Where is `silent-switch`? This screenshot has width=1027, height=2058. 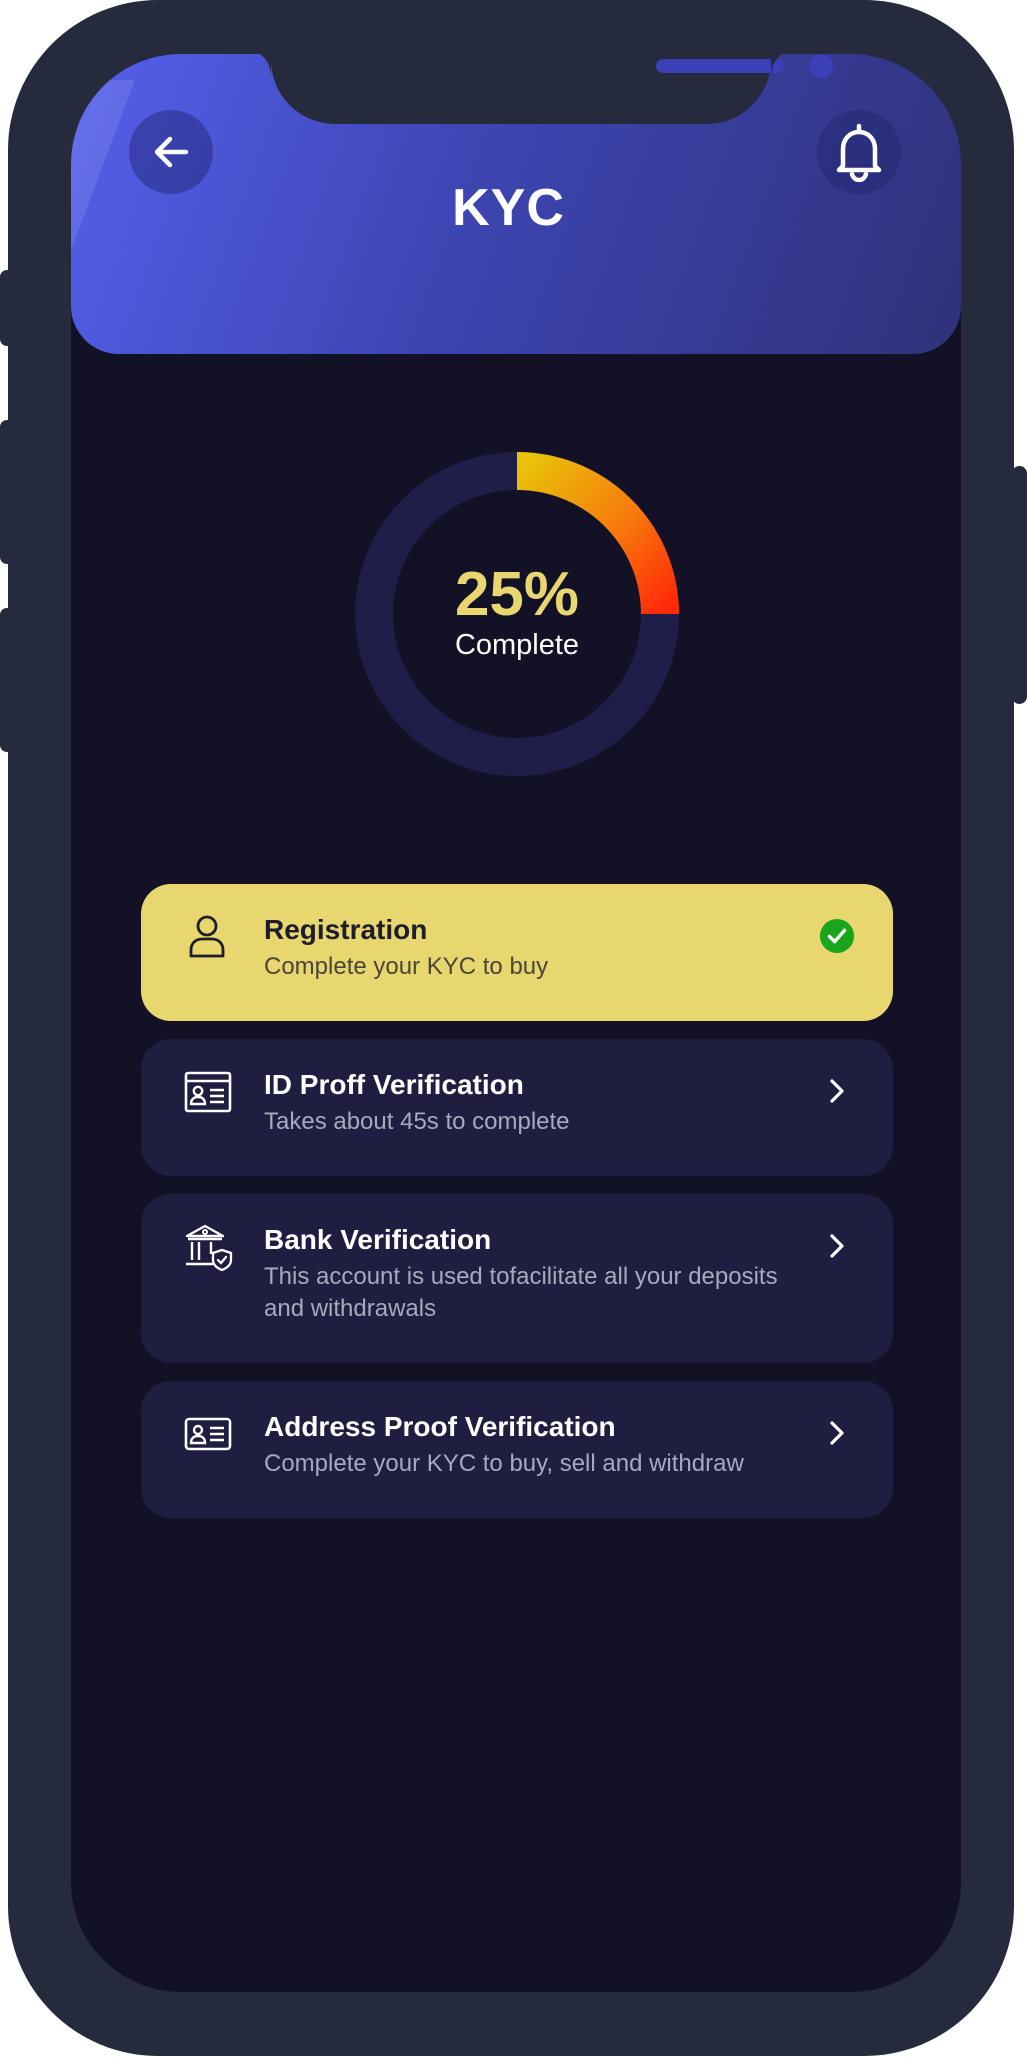
silent-switch is located at coordinates (7, 308).